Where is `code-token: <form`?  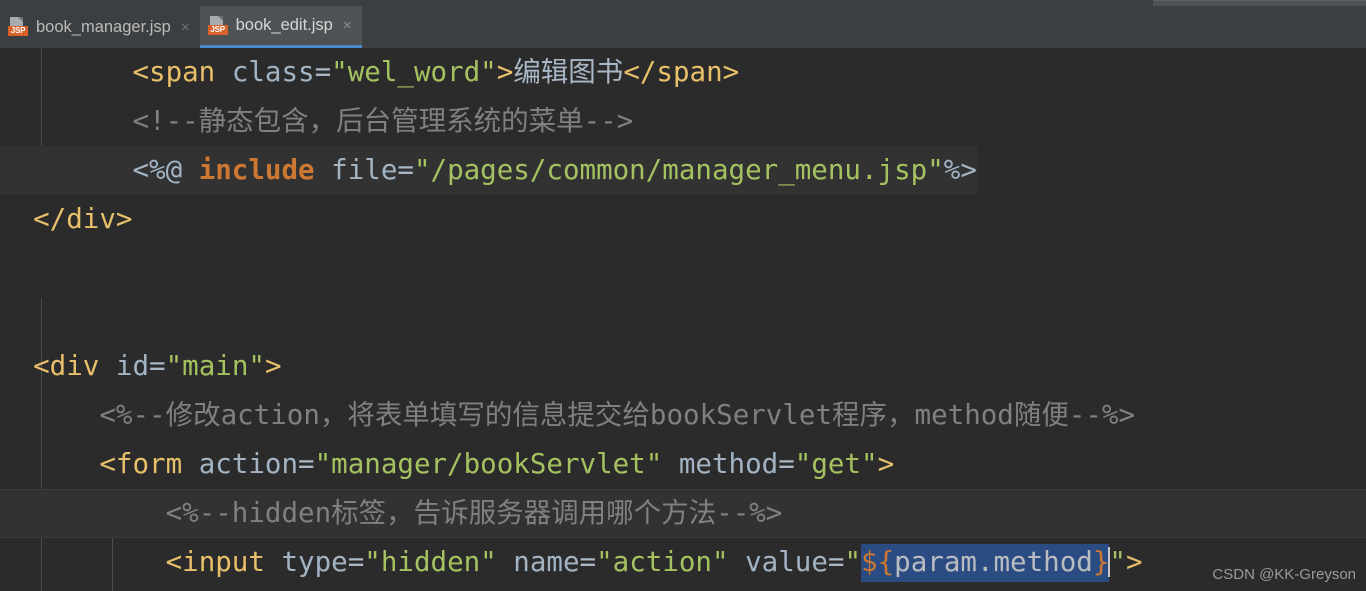 code-token: <form is located at coordinates (141, 464).